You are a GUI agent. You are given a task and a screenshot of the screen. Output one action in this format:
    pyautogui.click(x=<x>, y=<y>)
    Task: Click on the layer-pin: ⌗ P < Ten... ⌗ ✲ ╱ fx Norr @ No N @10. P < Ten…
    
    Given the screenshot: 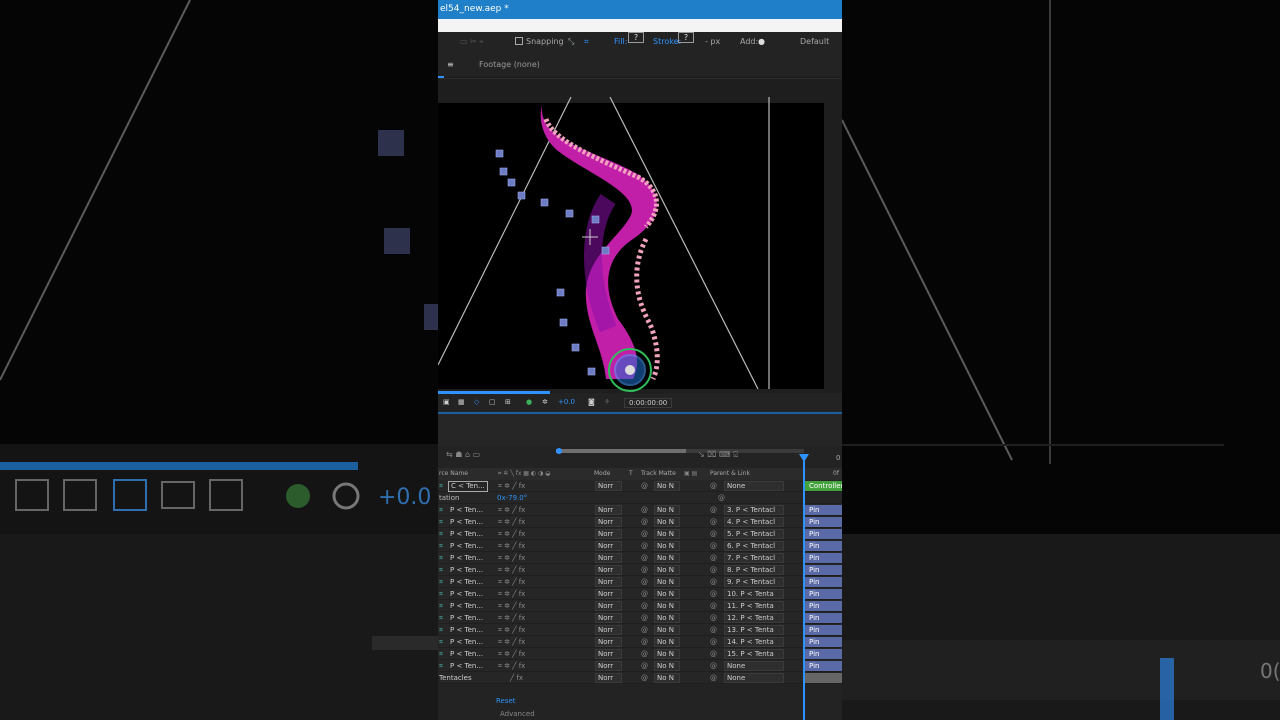 What is the action you would take?
    pyautogui.click(x=640, y=594)
    